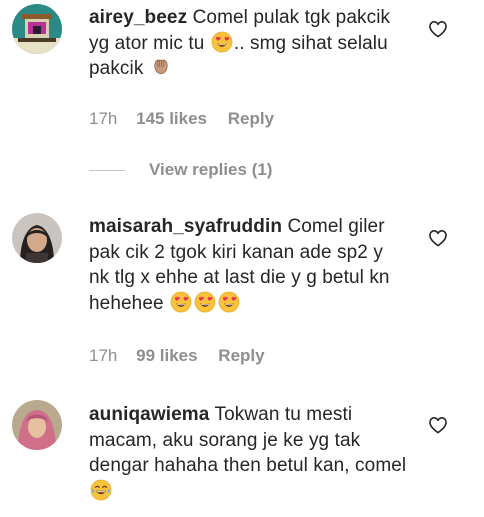 This screenshot has width=484, height=517. I want to click on comment-meta: 17h 99 likes Reply, so click(177, 356).